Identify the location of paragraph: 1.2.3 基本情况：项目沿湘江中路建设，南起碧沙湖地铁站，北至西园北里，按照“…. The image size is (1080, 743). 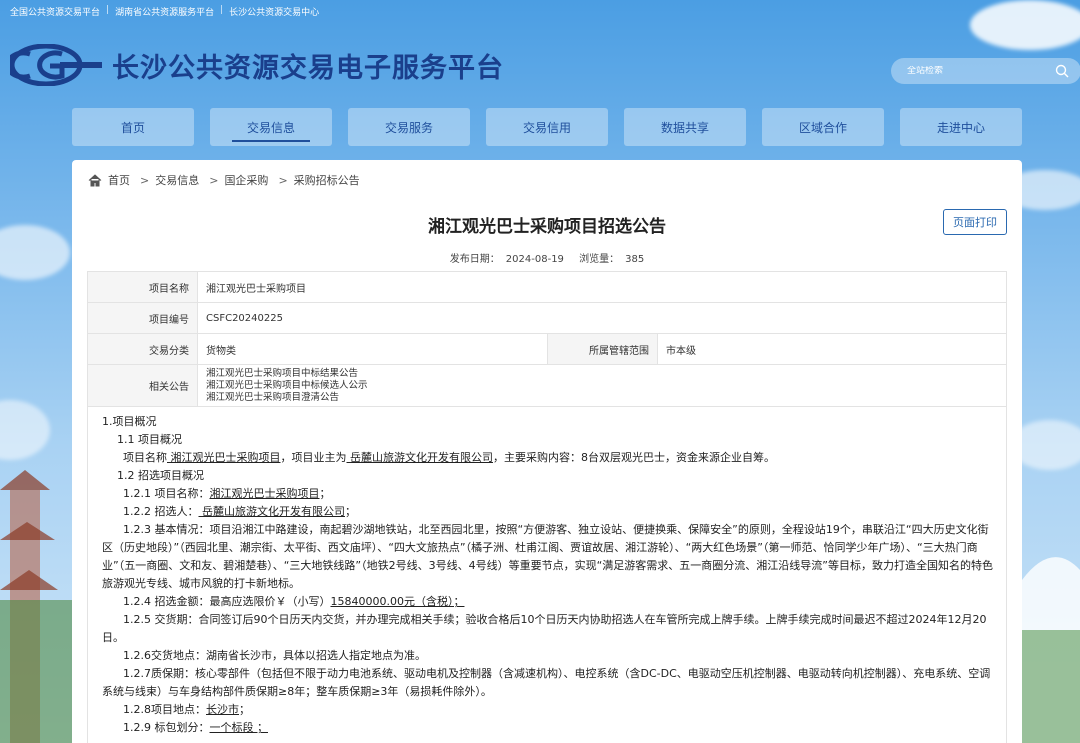
(547, 556).